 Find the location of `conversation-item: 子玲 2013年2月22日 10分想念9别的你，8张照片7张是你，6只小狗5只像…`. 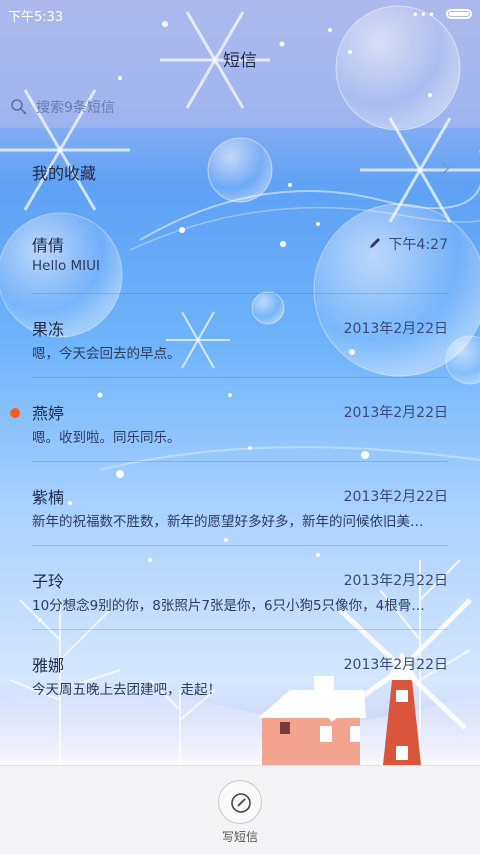

conversation-item: 子玲 2013年2月22日 10分想念9别的你，8张照片7张是你，6只小狗5只像… is located at coordinates (240, 588).